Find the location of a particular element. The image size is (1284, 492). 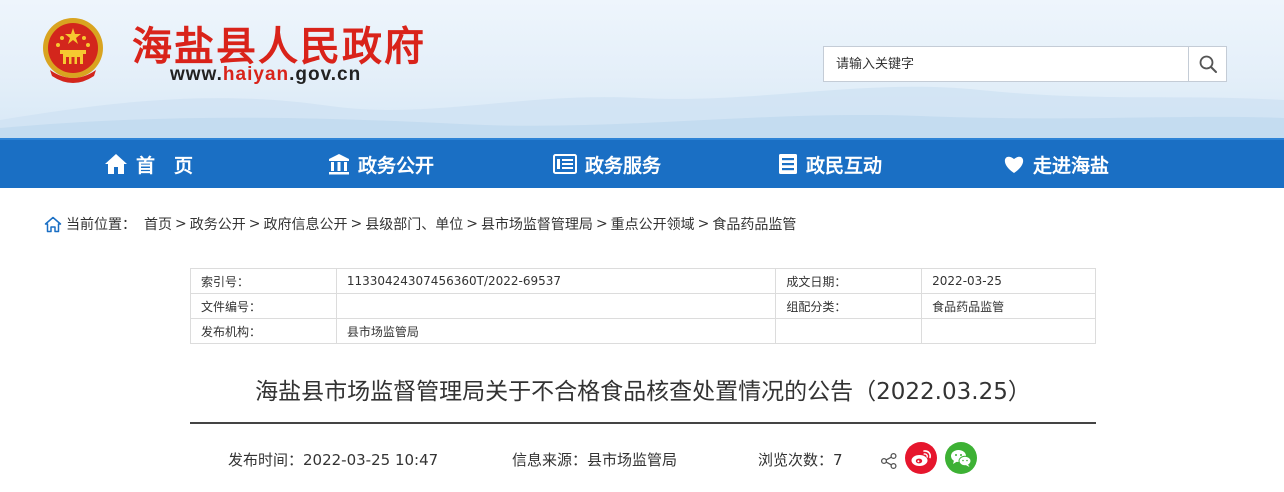

share-weibo-button is located at coordinates (921, 458).